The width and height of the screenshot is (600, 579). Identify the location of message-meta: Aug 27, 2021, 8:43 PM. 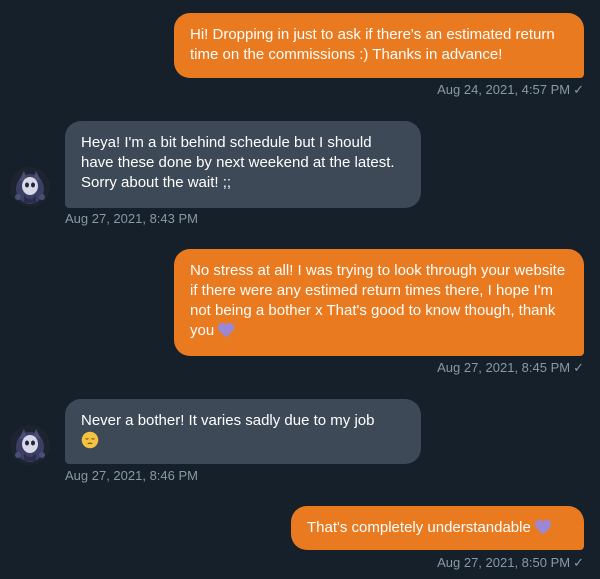
(131, 219).